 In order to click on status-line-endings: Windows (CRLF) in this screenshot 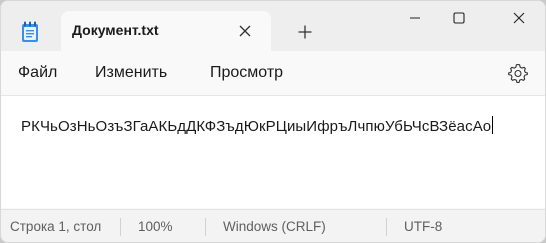, I will do `click(274, 226)`.